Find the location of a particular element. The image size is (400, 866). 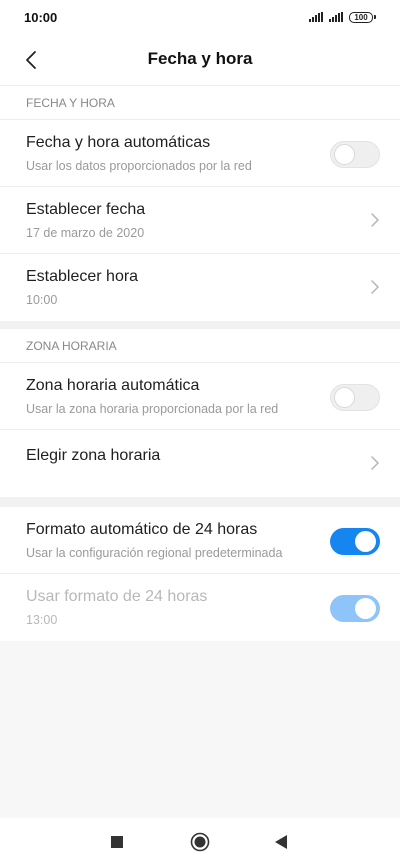

set-date-row: Establecer fecha 17 de marzo de 2020 is located at coordinates (200, 220).